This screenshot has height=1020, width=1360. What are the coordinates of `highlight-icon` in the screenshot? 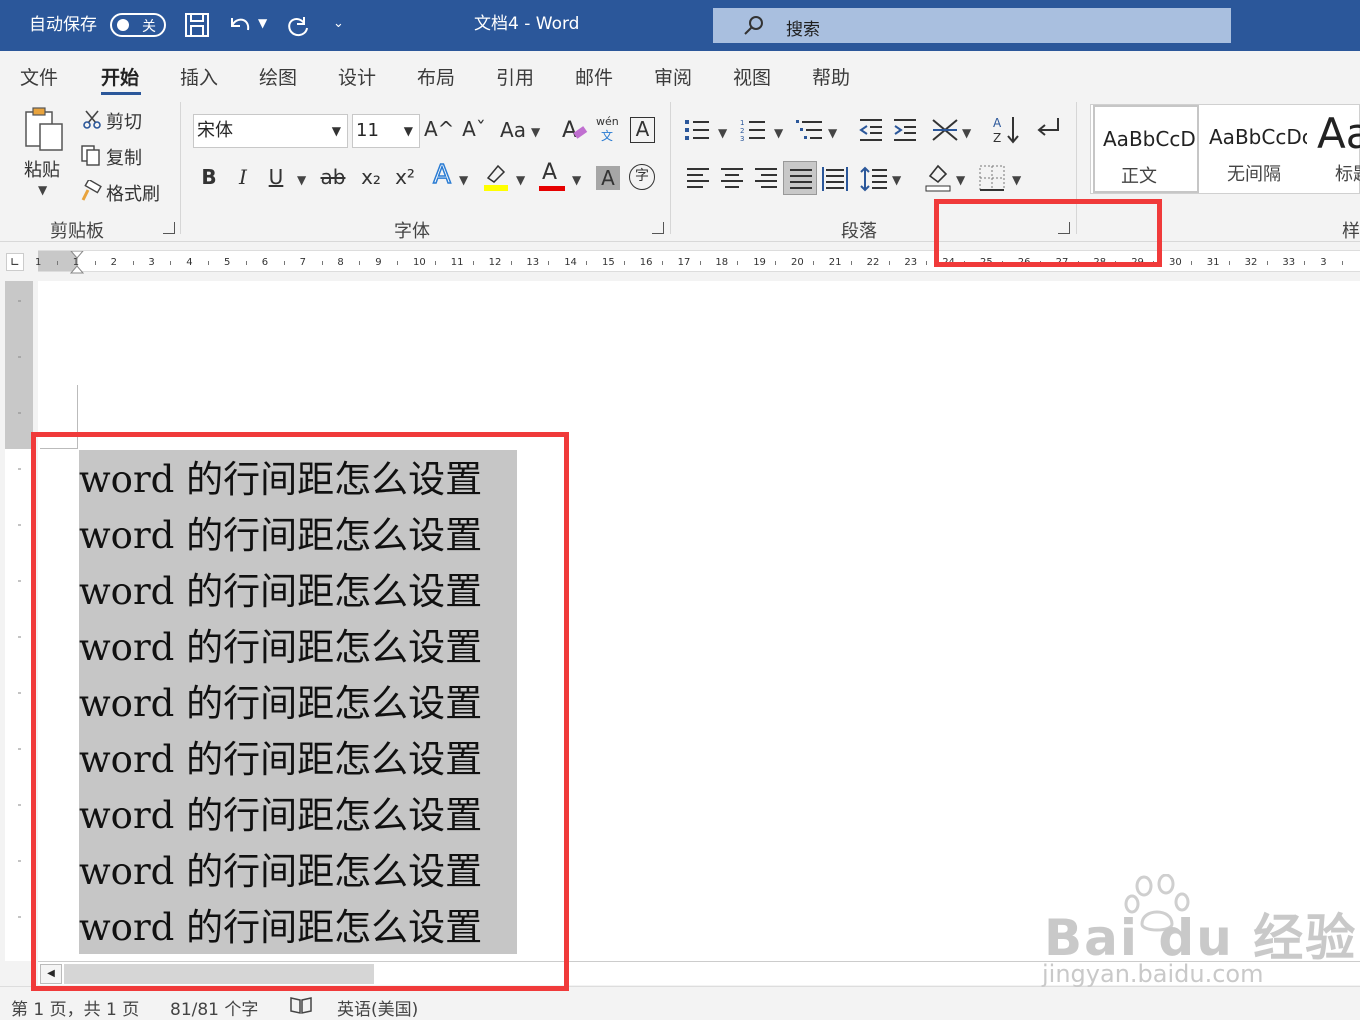 It's located at (496, 177).